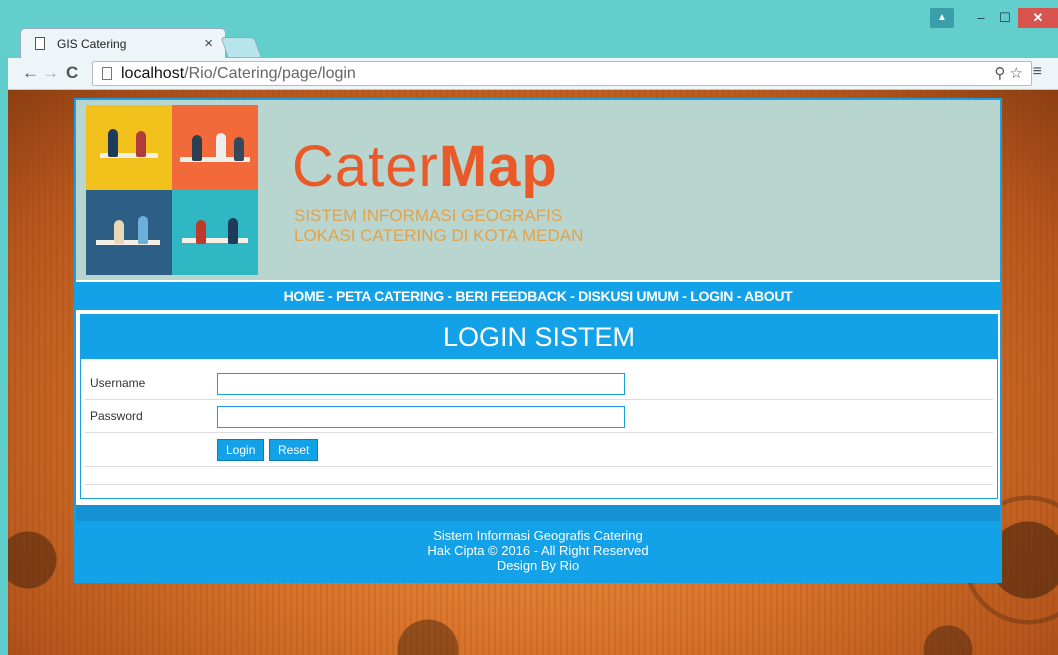 This screenshot has height=655, width=1058. What do you see at coordinates (30, 73) in the screenshot?
I see `back-arrow-icon: ←` at bounding box center [30, 73].